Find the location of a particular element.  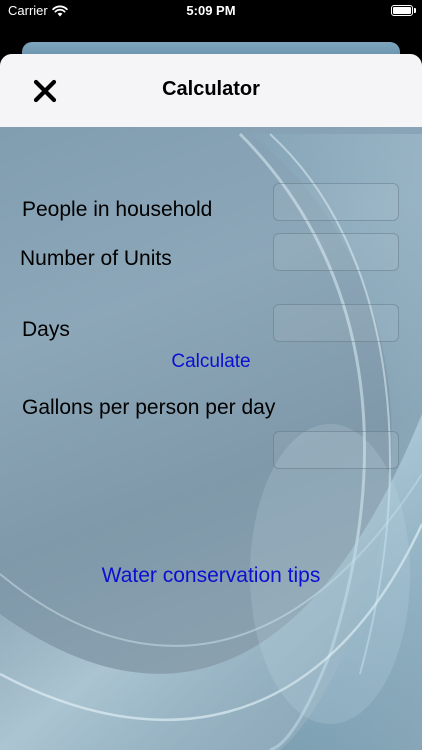

close-button is located at coordinates (45, 91).